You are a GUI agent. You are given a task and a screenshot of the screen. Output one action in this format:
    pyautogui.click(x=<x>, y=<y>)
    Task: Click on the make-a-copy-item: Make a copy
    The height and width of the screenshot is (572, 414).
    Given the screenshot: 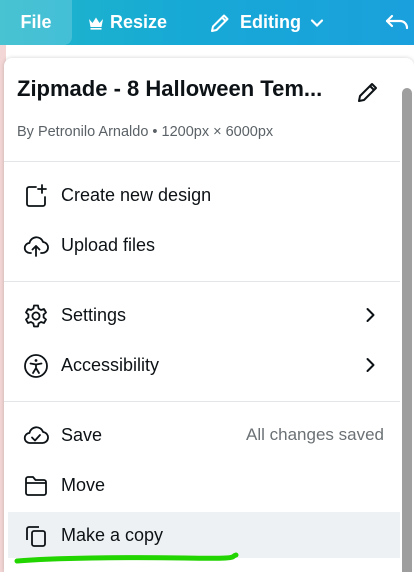 What is the action you would take?
    pyautogui.click(x=204, y=535)
    